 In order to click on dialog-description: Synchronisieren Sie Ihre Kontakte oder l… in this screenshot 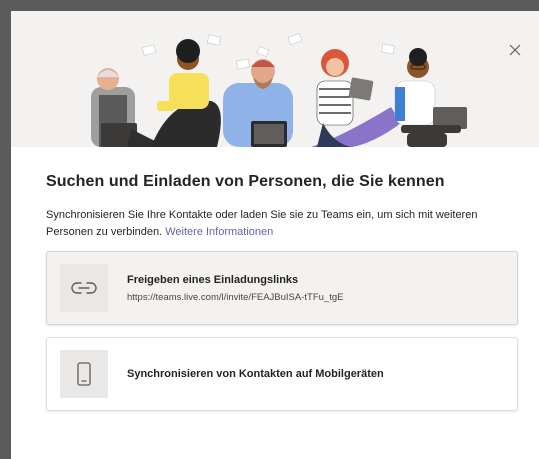, I will do `click(281, 224)`.